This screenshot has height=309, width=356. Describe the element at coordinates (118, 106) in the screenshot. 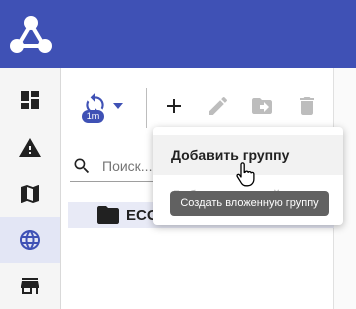

I see `chevron-down-icon` at that location.